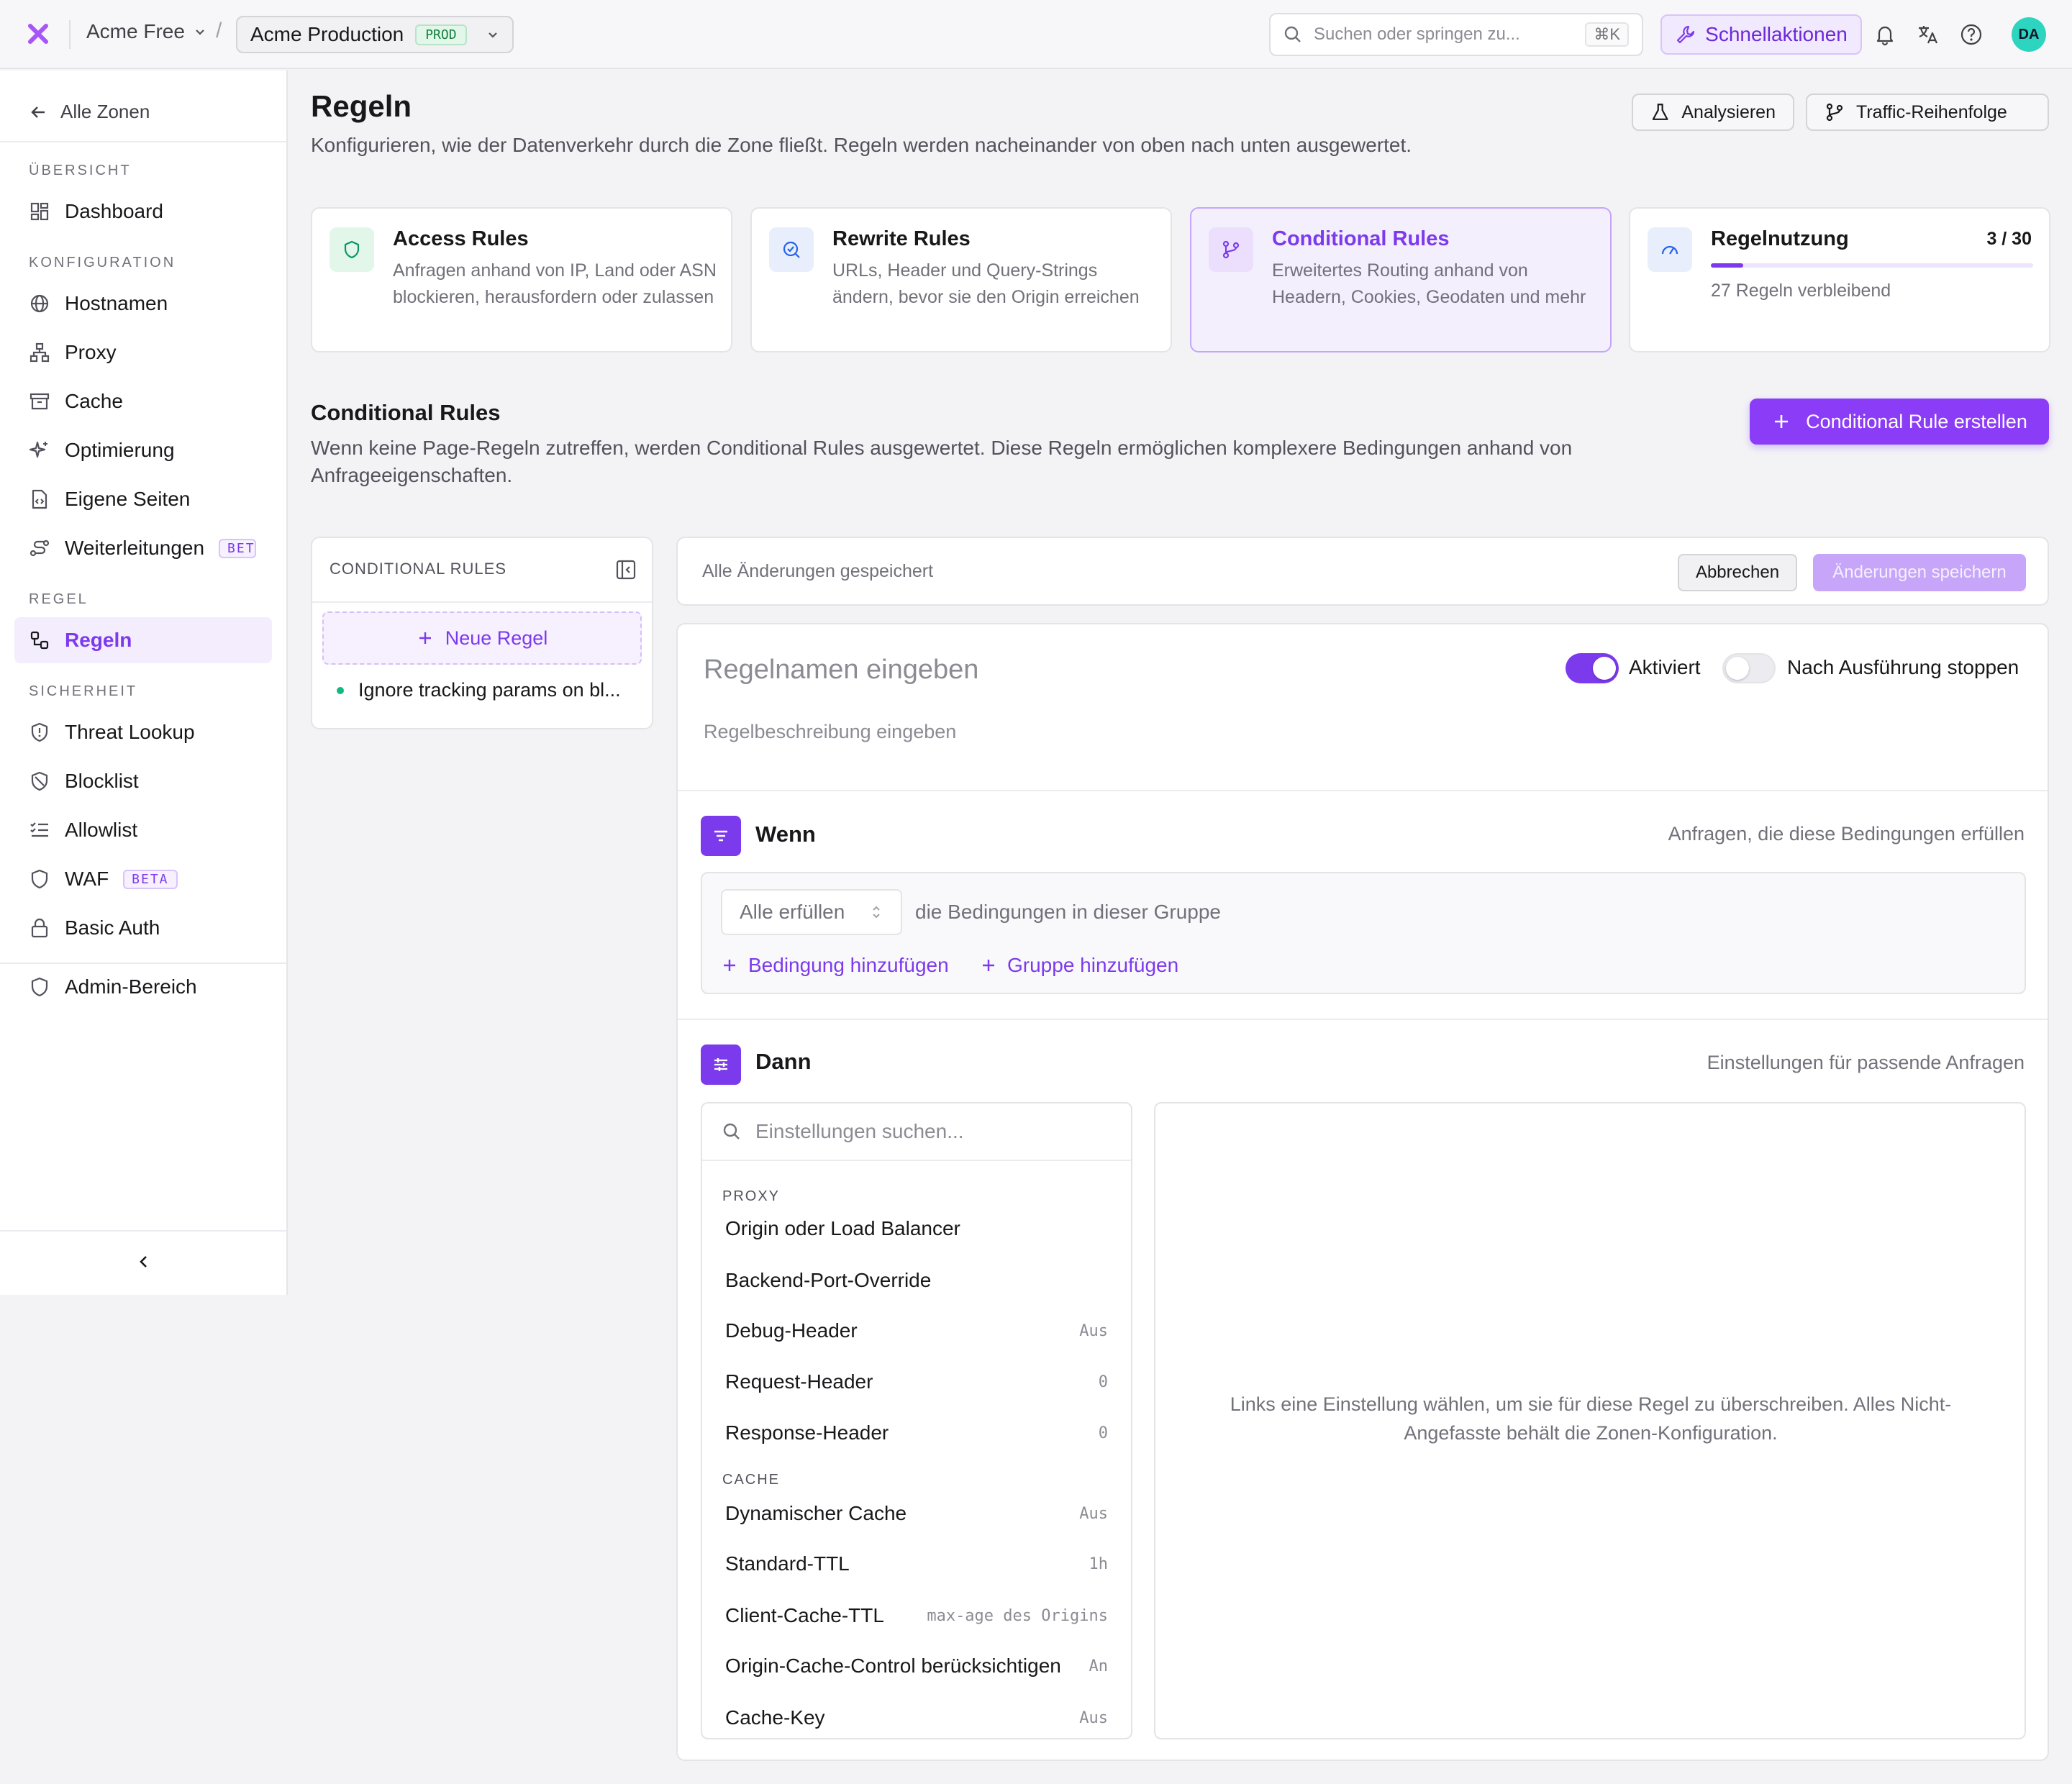 The image size is (2072, 1784). What do you see at coordinates (39, 928) in the screenshot?
I see `lock-icon` at bounding box center [39, 928].